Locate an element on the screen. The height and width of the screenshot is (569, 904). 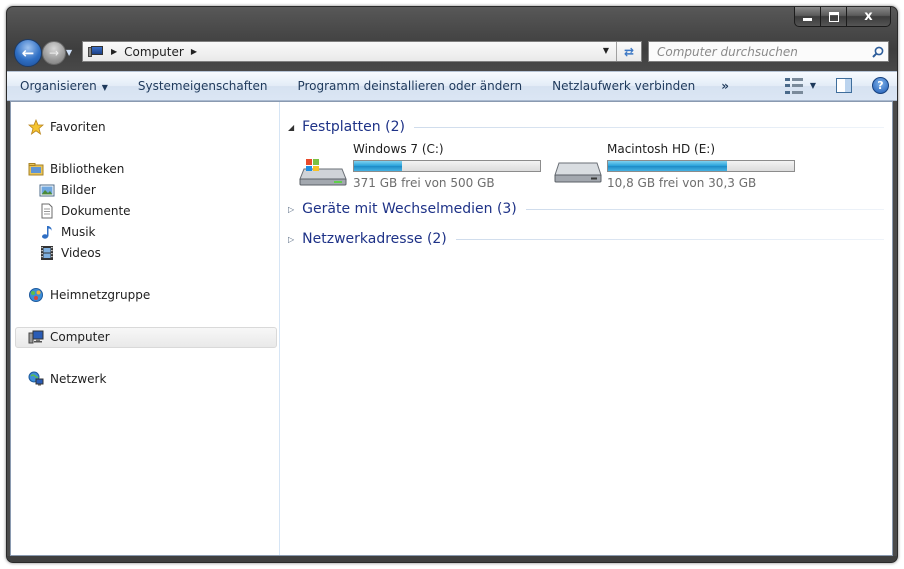
drive-free-space: 10,8 GB frei von 30,3 GB is located at coordinates (682, 183).